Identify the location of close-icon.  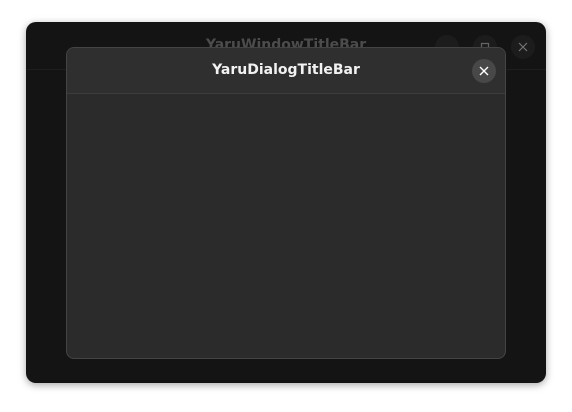
(484, 71).